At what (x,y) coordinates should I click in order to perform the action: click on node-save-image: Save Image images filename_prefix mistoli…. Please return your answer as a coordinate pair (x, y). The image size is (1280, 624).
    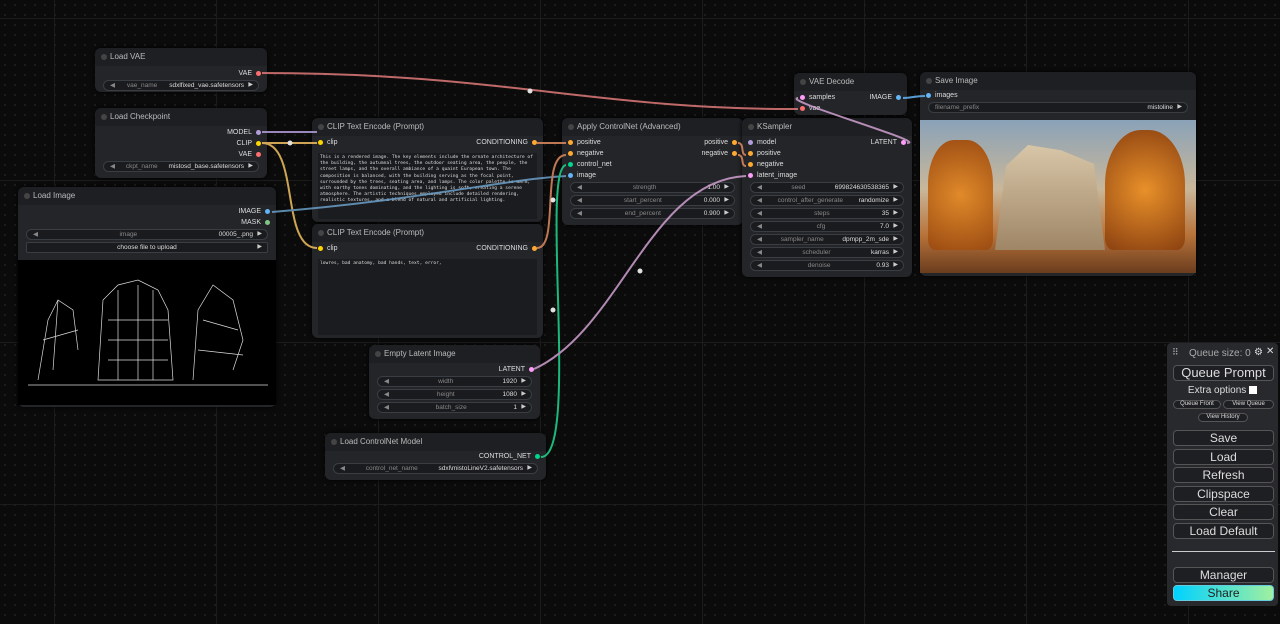
    Looking at the image, I should click on (1058, 174).